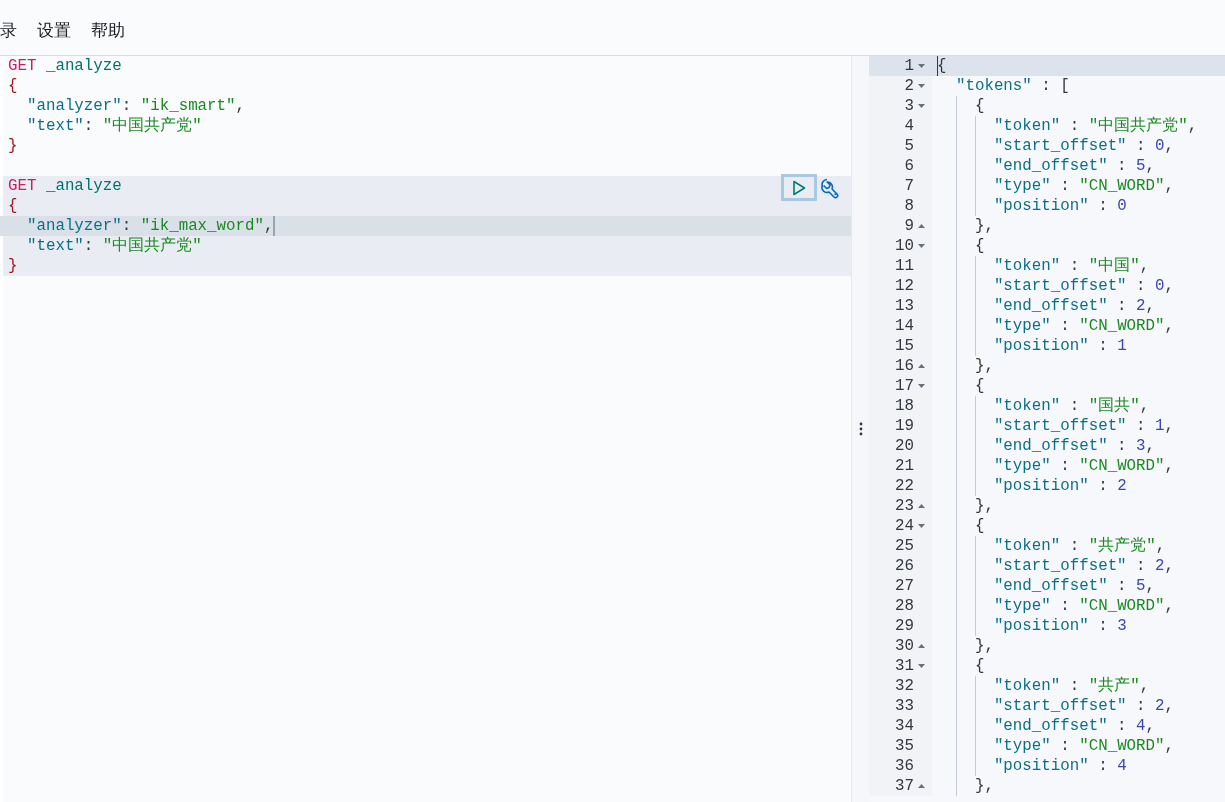  I want to click on line-number: 2, so click(909, 86).